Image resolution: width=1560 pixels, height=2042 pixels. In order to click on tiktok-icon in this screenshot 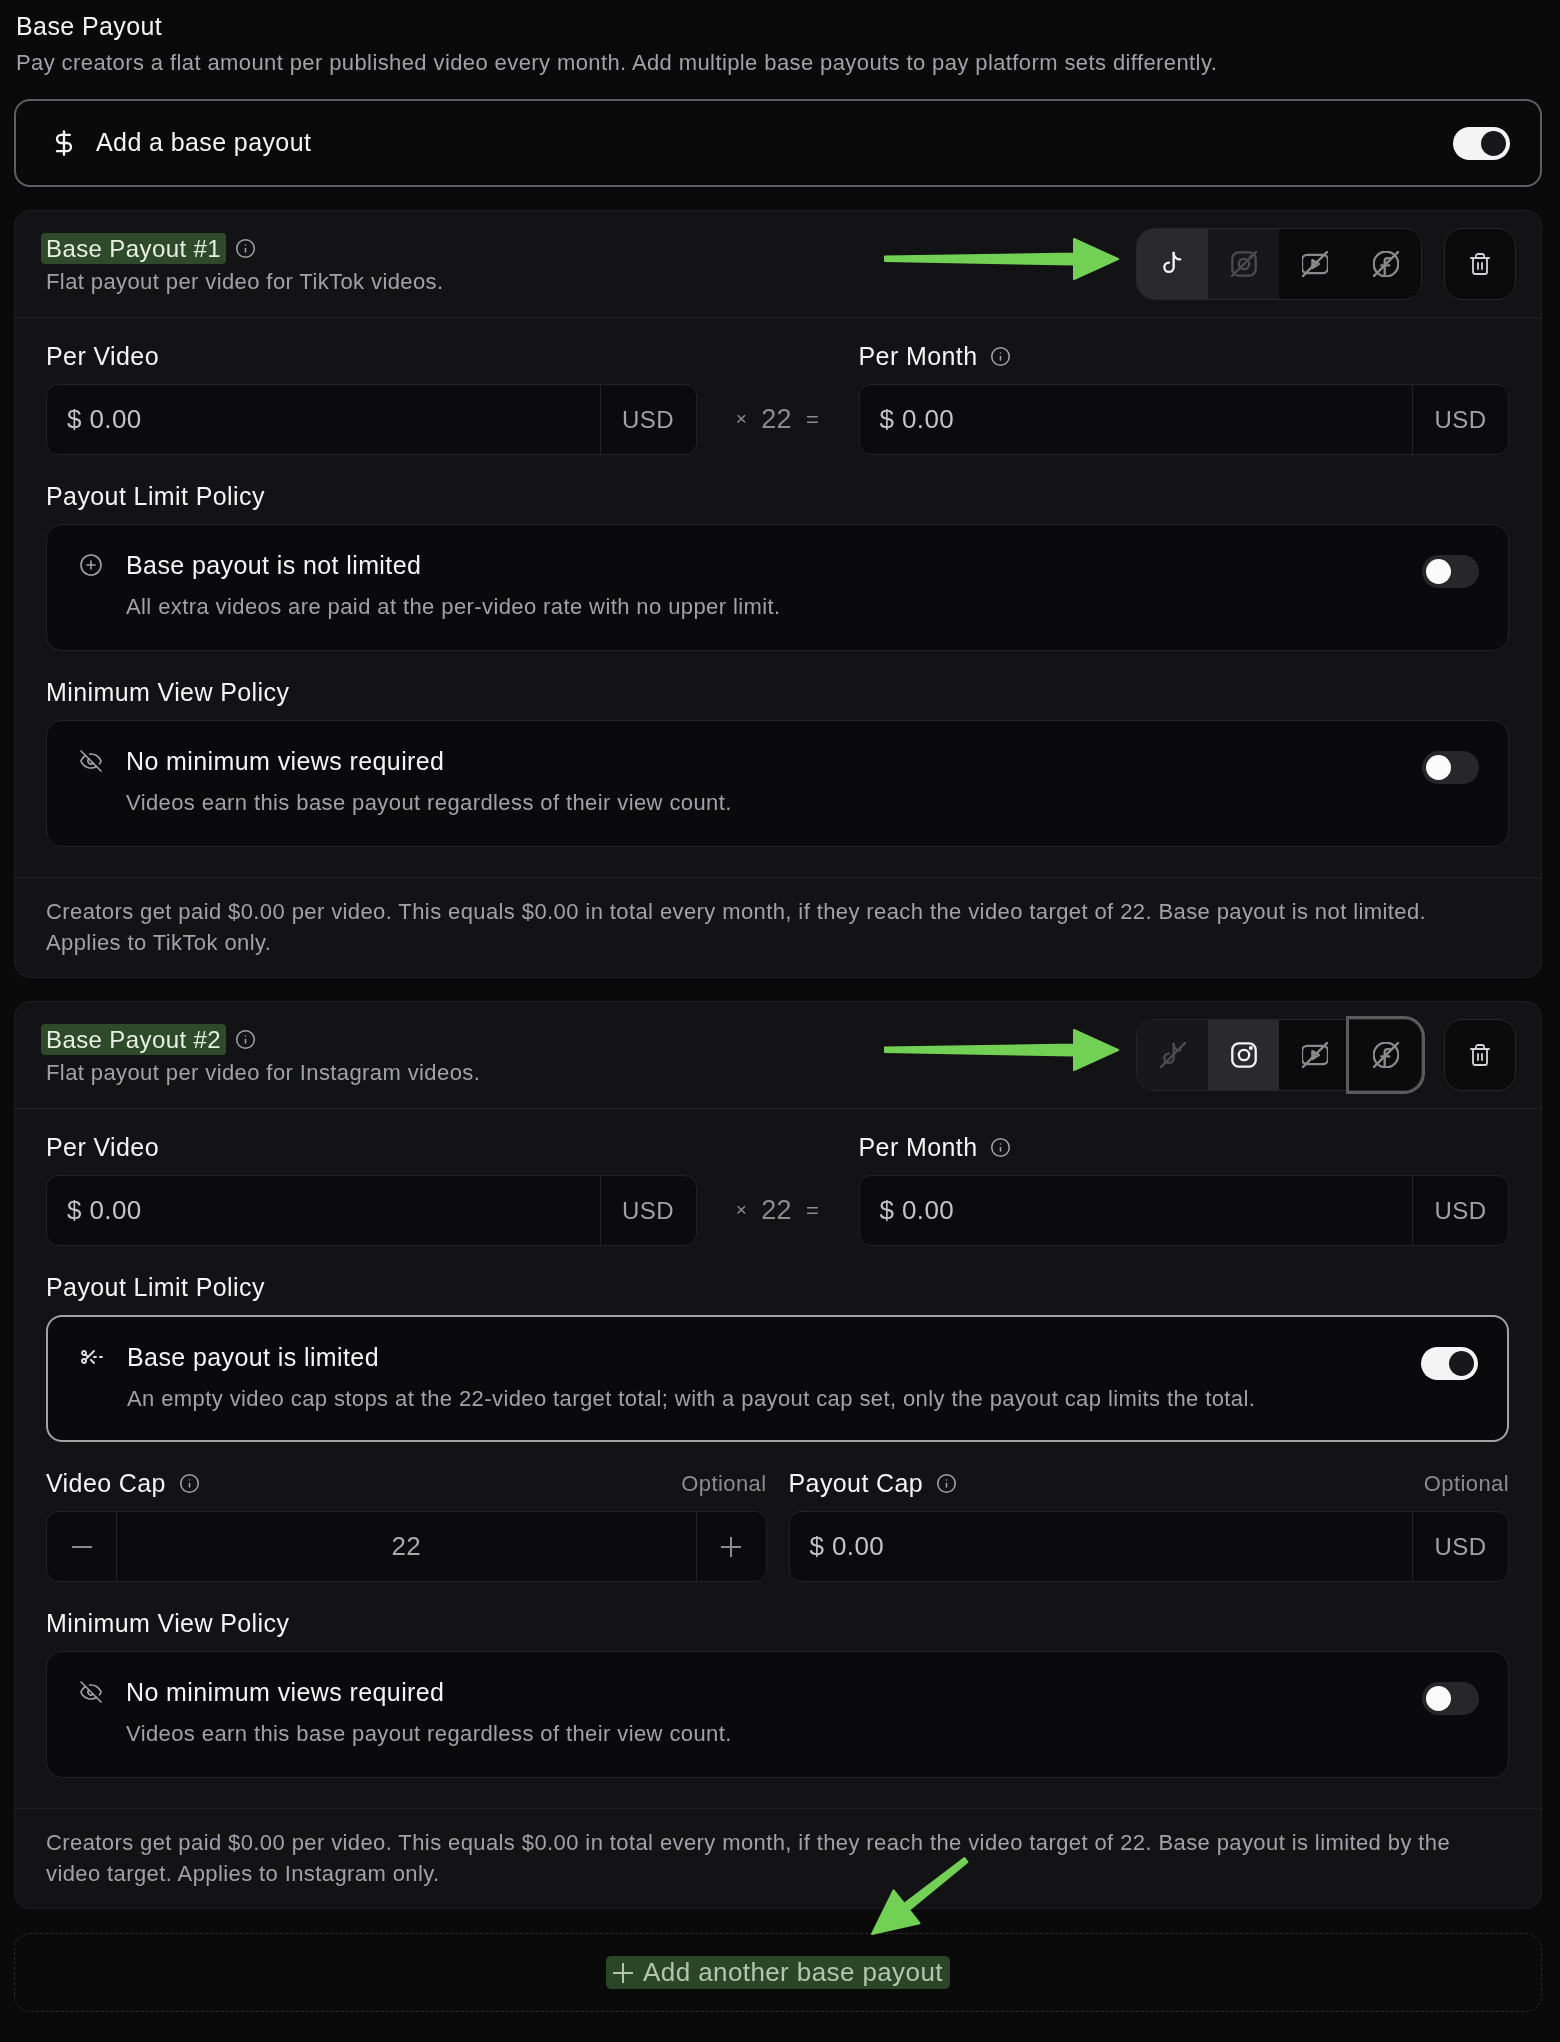, I will do `click(1172, 1055)`.